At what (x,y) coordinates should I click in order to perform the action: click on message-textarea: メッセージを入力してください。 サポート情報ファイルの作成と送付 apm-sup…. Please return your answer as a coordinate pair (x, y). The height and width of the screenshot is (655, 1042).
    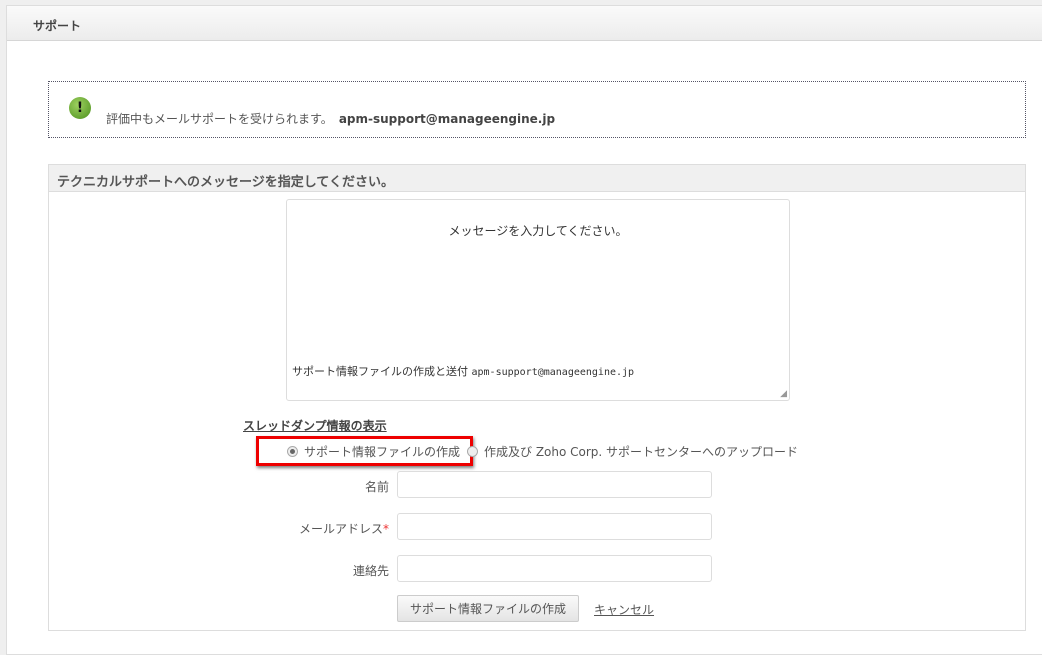
    Looking at the image, I should click on (538, 300).